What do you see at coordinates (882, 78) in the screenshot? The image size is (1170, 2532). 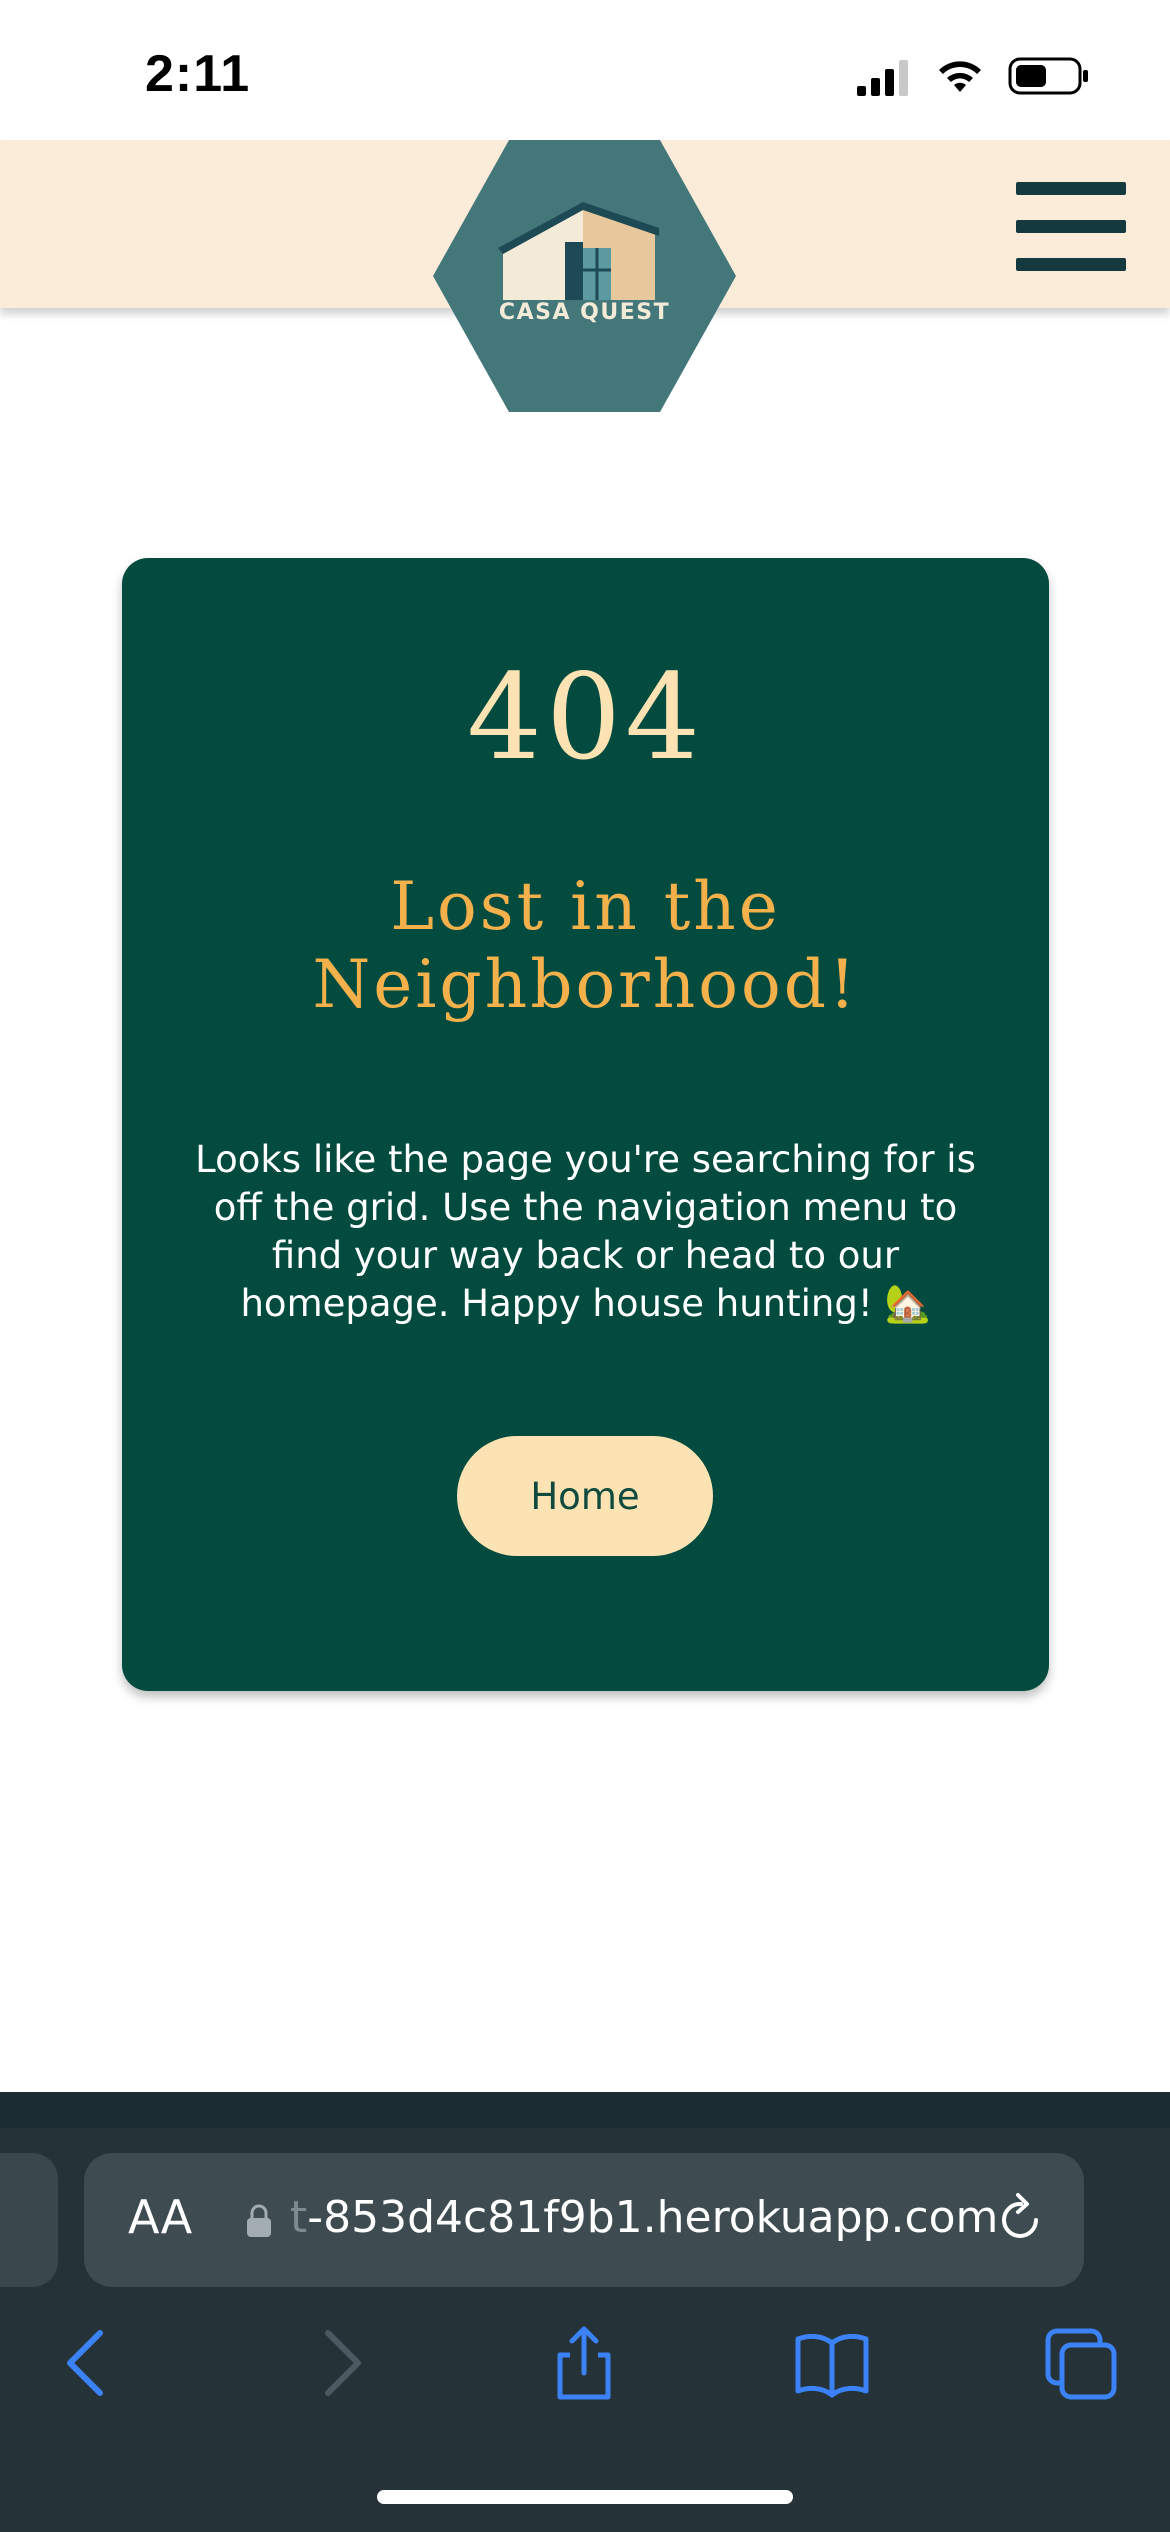 I see `cellular-signal-icon` at bounding box center [882, 78].